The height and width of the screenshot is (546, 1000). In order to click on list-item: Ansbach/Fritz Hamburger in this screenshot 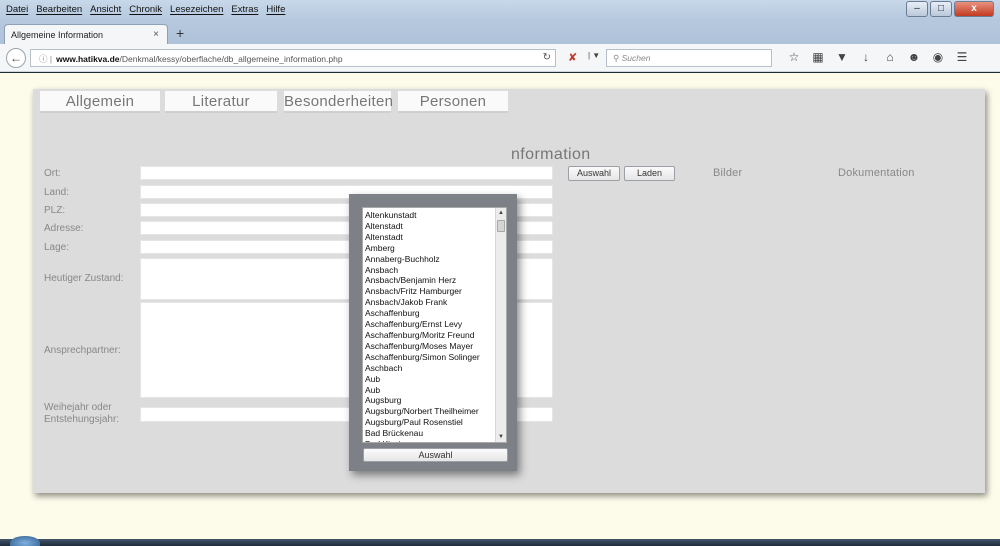, I will do `click(431, 291)`.